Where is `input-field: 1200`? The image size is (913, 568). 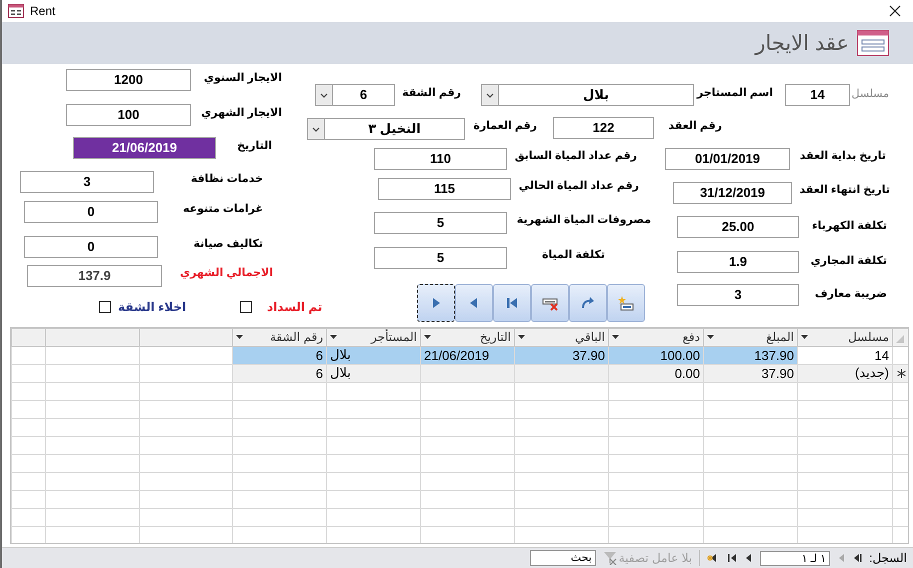 input-field: 1200 is located at coordinates (128, 80).